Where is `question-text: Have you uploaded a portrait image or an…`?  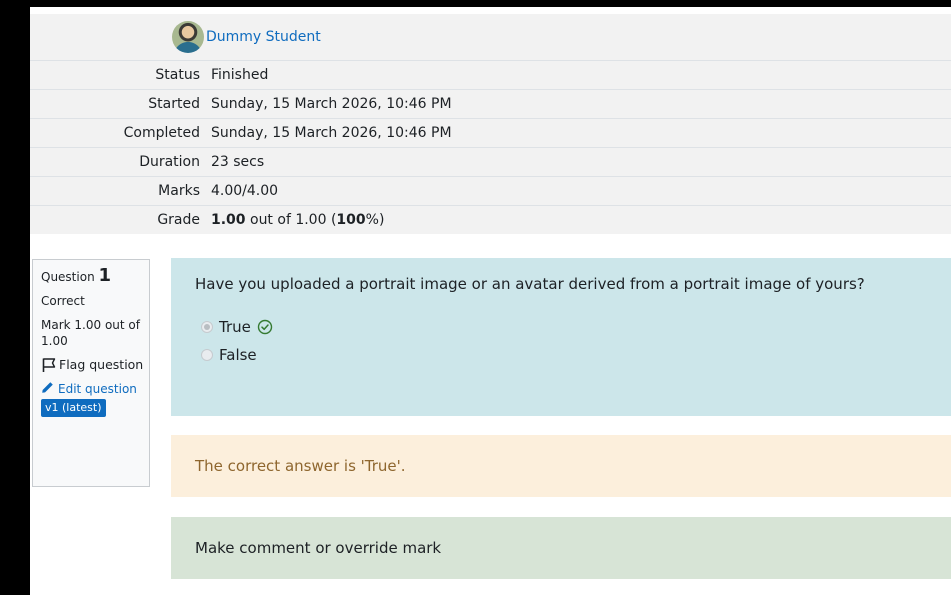
question-text: Have you uploaded a portrait image or an… is located at coordinates (530, 284).